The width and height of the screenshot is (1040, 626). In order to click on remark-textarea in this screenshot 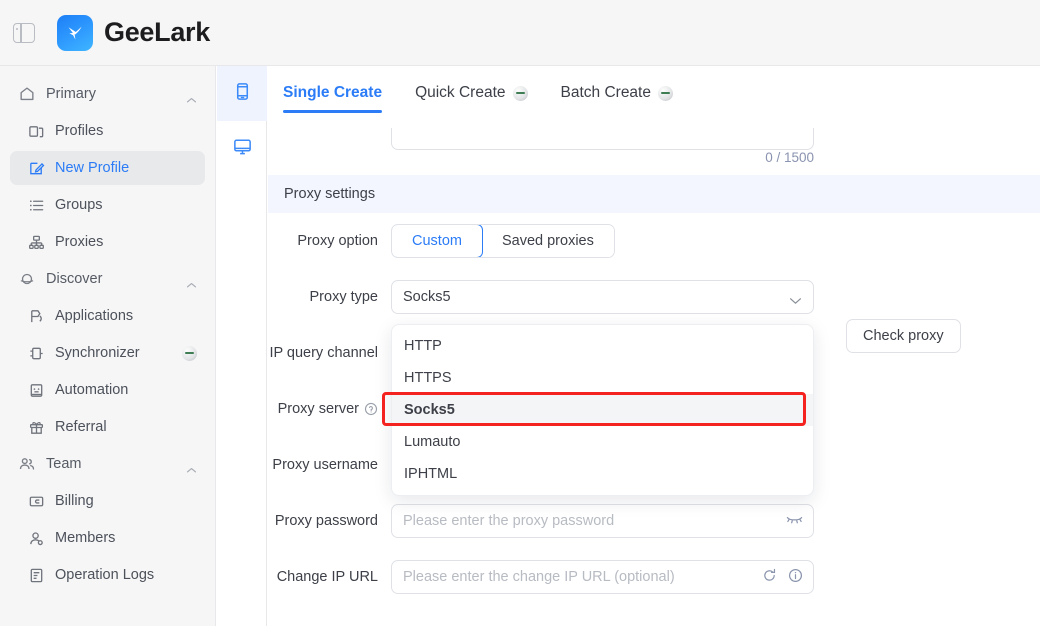, I will do `click(602, 139)`.